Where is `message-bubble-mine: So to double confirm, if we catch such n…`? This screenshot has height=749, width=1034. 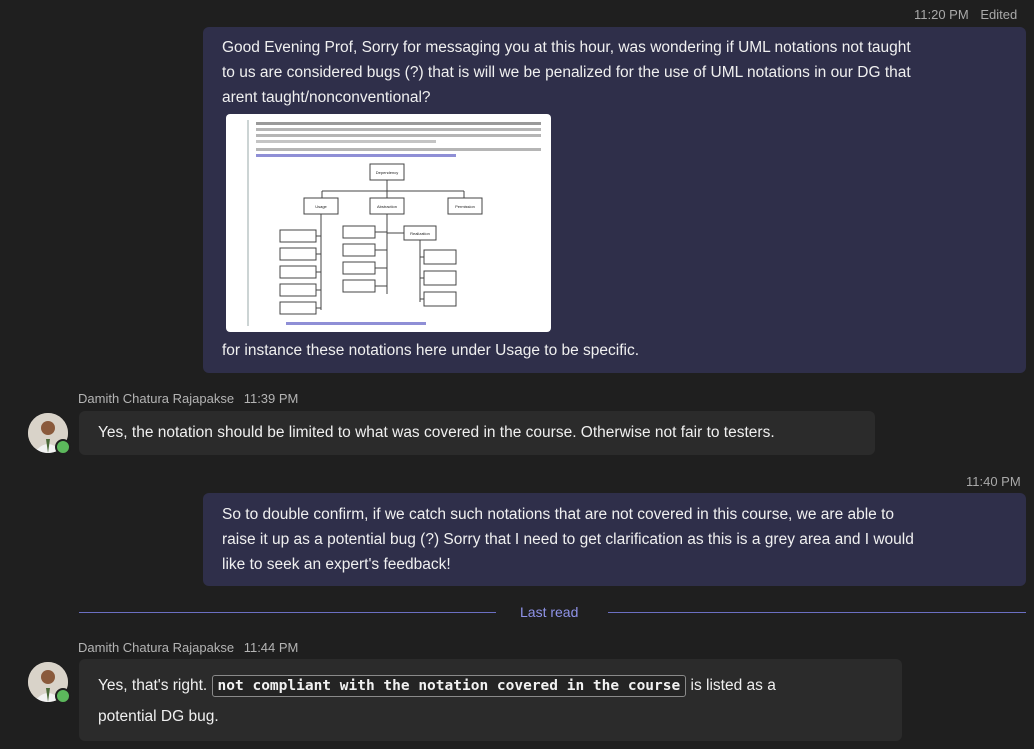
message-bubble-mine: So to double confirm, if we catch such n… is located at coordinates (614, 539).